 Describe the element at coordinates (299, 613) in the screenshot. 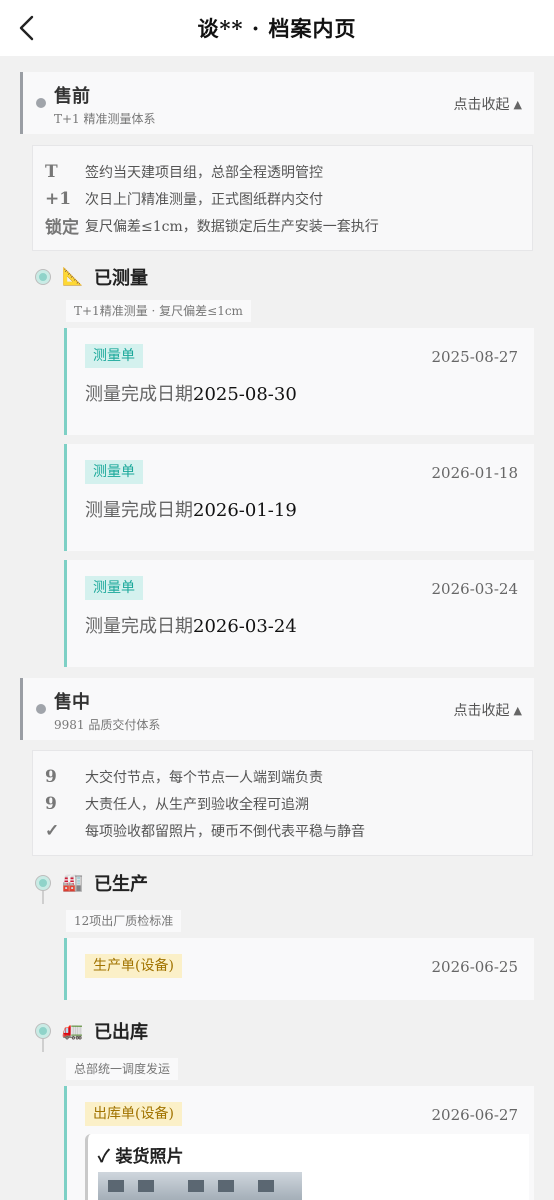

I see `record-card: 测量单 2026-03-24 测量完成日期2026-03-24` at that location.